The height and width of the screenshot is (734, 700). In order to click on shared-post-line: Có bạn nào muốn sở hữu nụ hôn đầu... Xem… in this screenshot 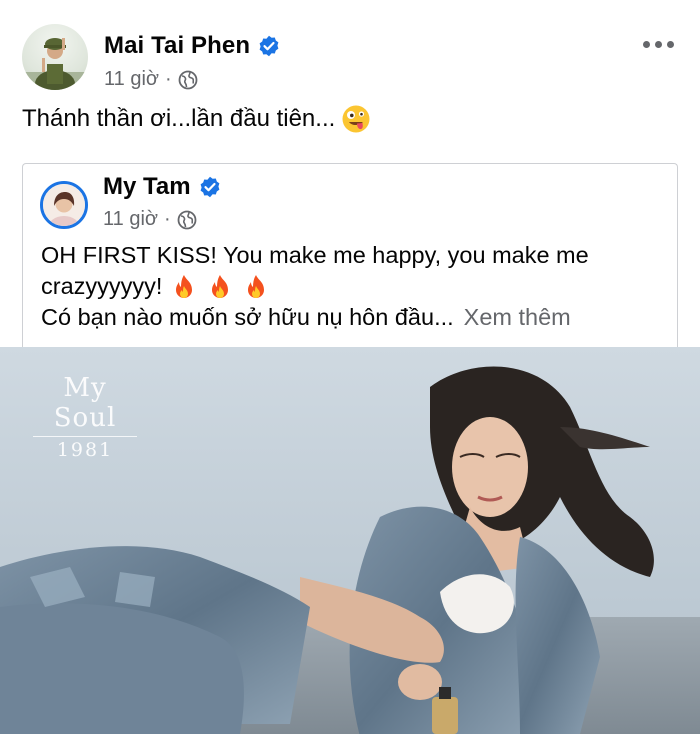, I will do `click(356, 317)`.